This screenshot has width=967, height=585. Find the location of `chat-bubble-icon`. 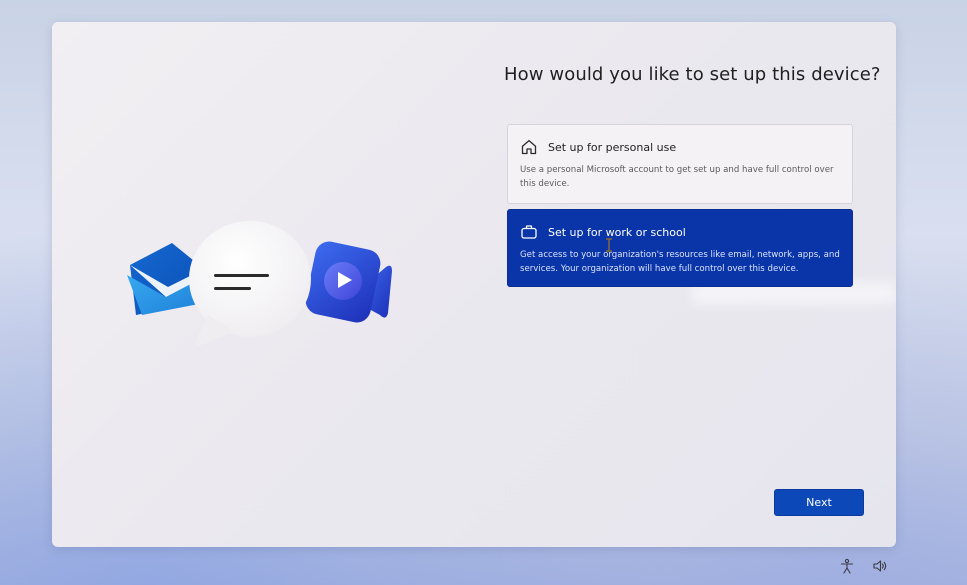

chat-bubble-icon is located at coordinates (250, 283).